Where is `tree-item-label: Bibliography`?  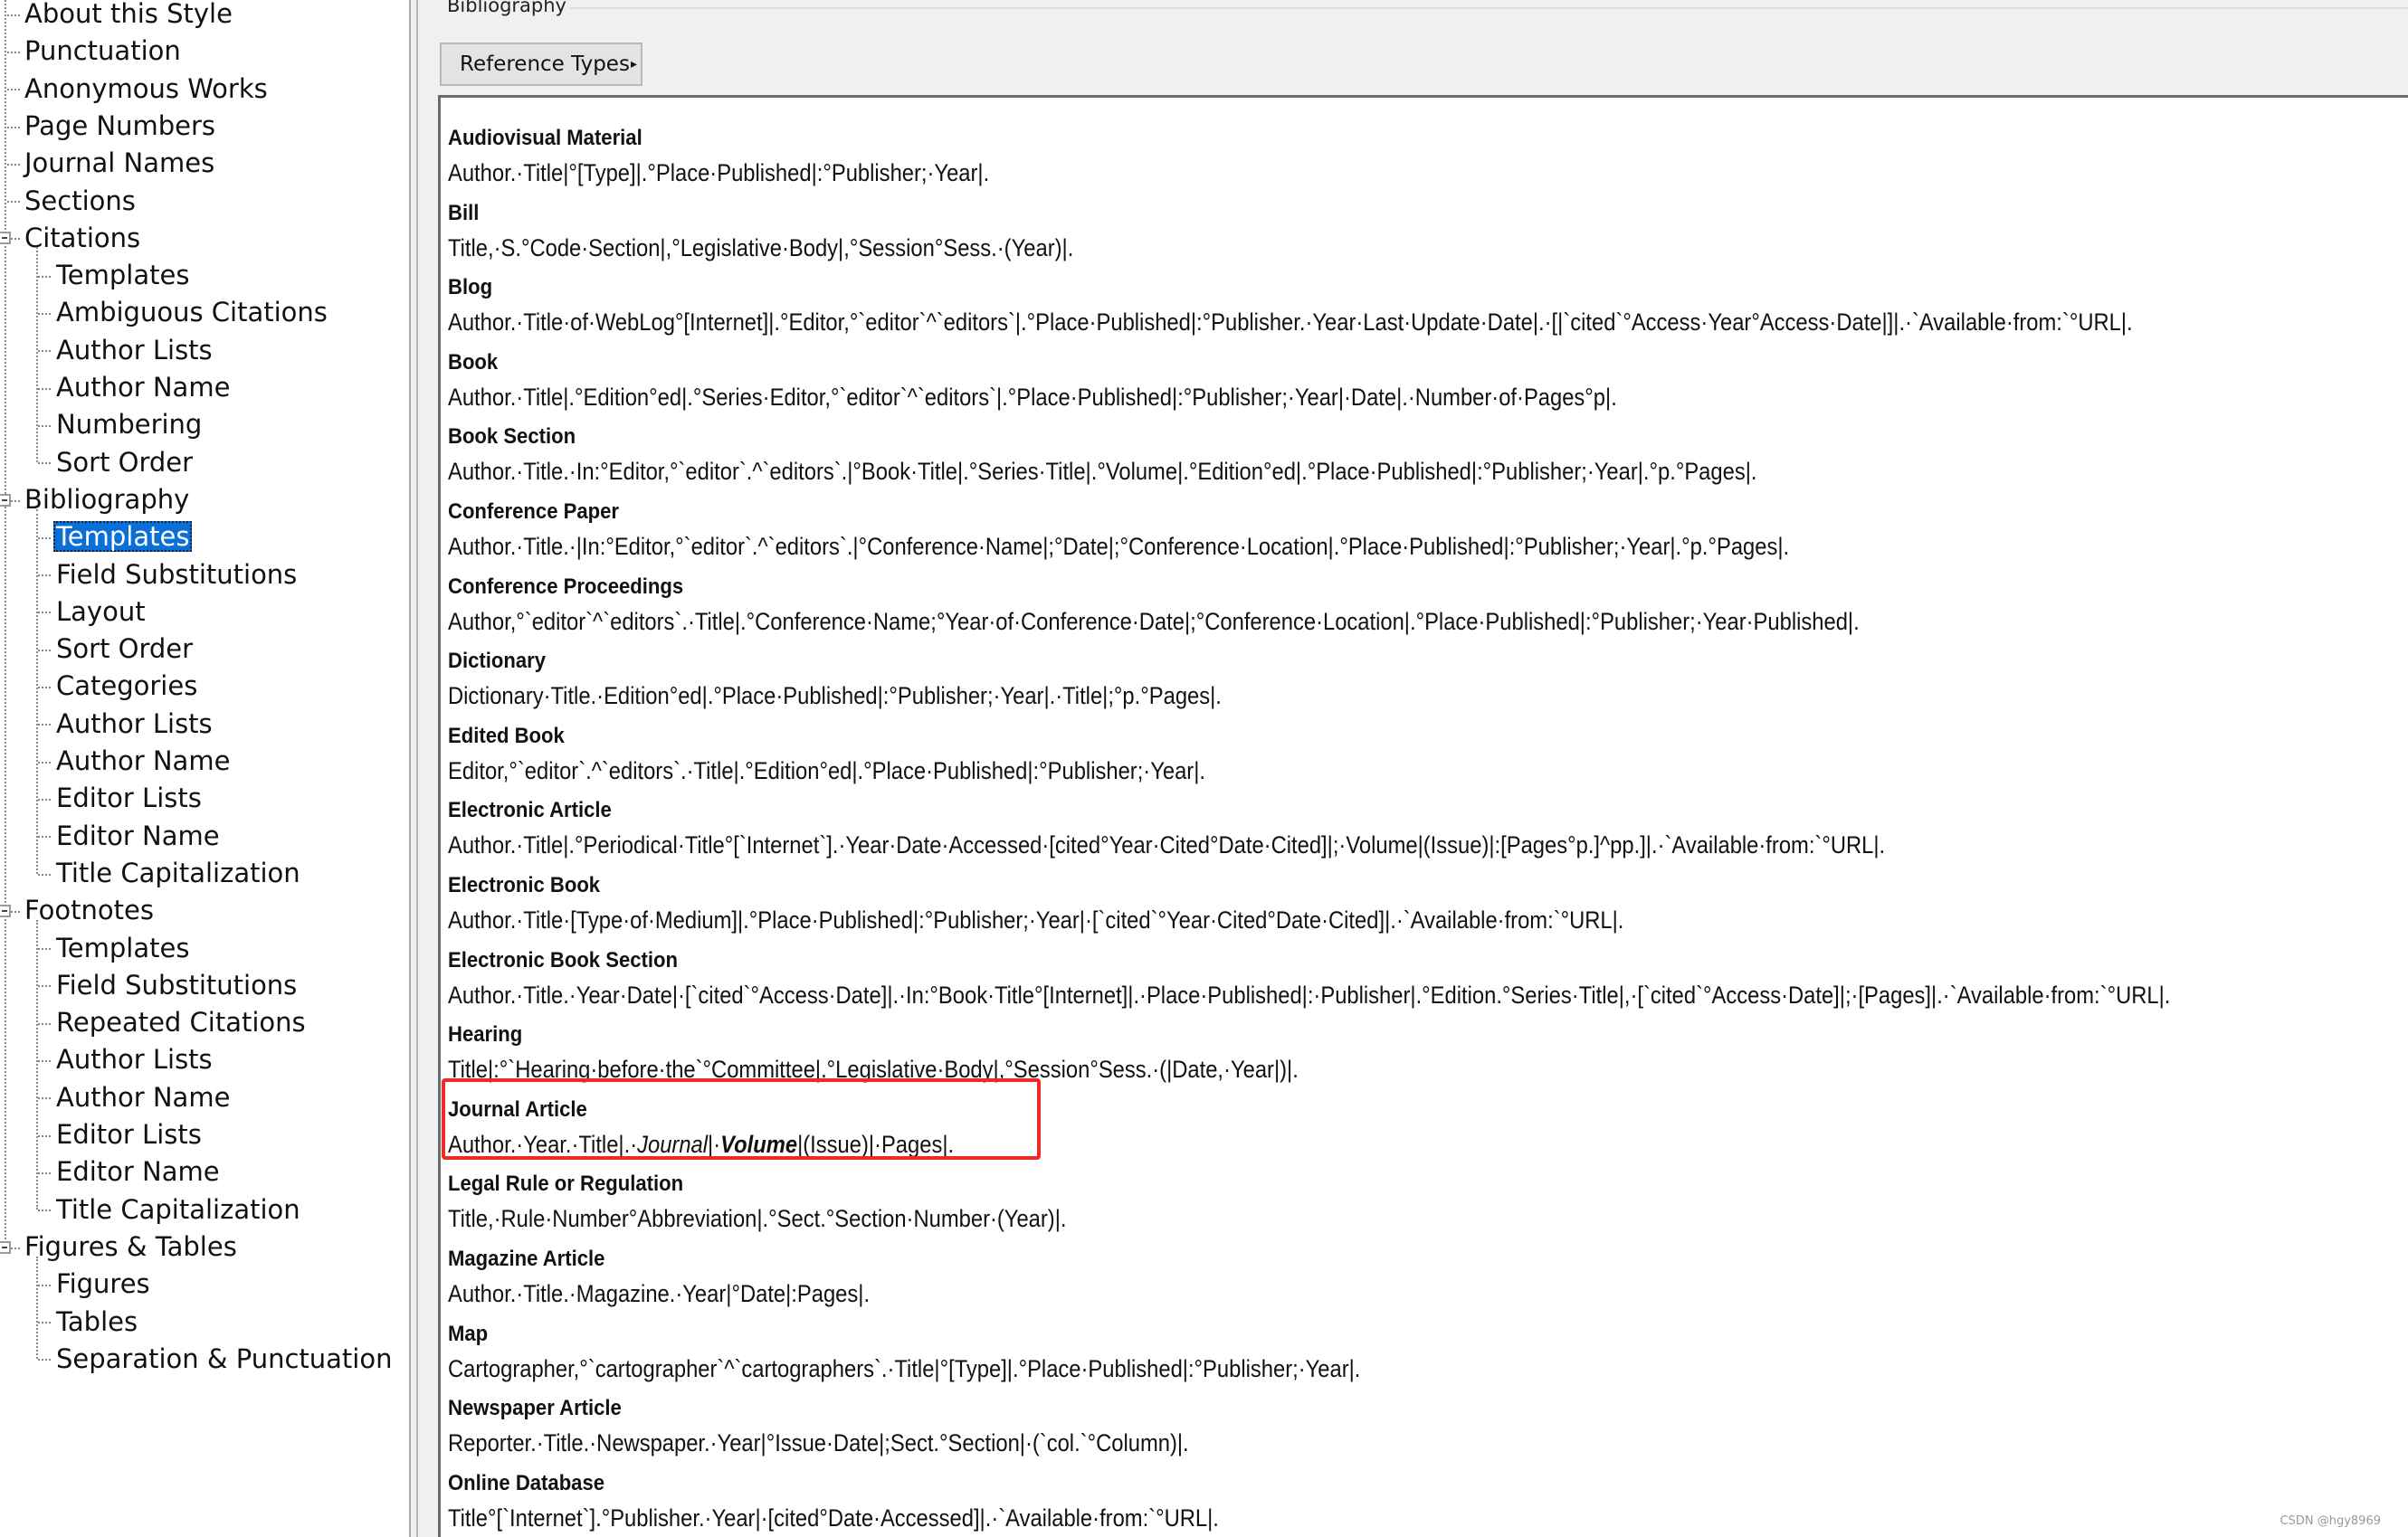 tree-item-label: Bibliography is located at coordinates (107, 499).